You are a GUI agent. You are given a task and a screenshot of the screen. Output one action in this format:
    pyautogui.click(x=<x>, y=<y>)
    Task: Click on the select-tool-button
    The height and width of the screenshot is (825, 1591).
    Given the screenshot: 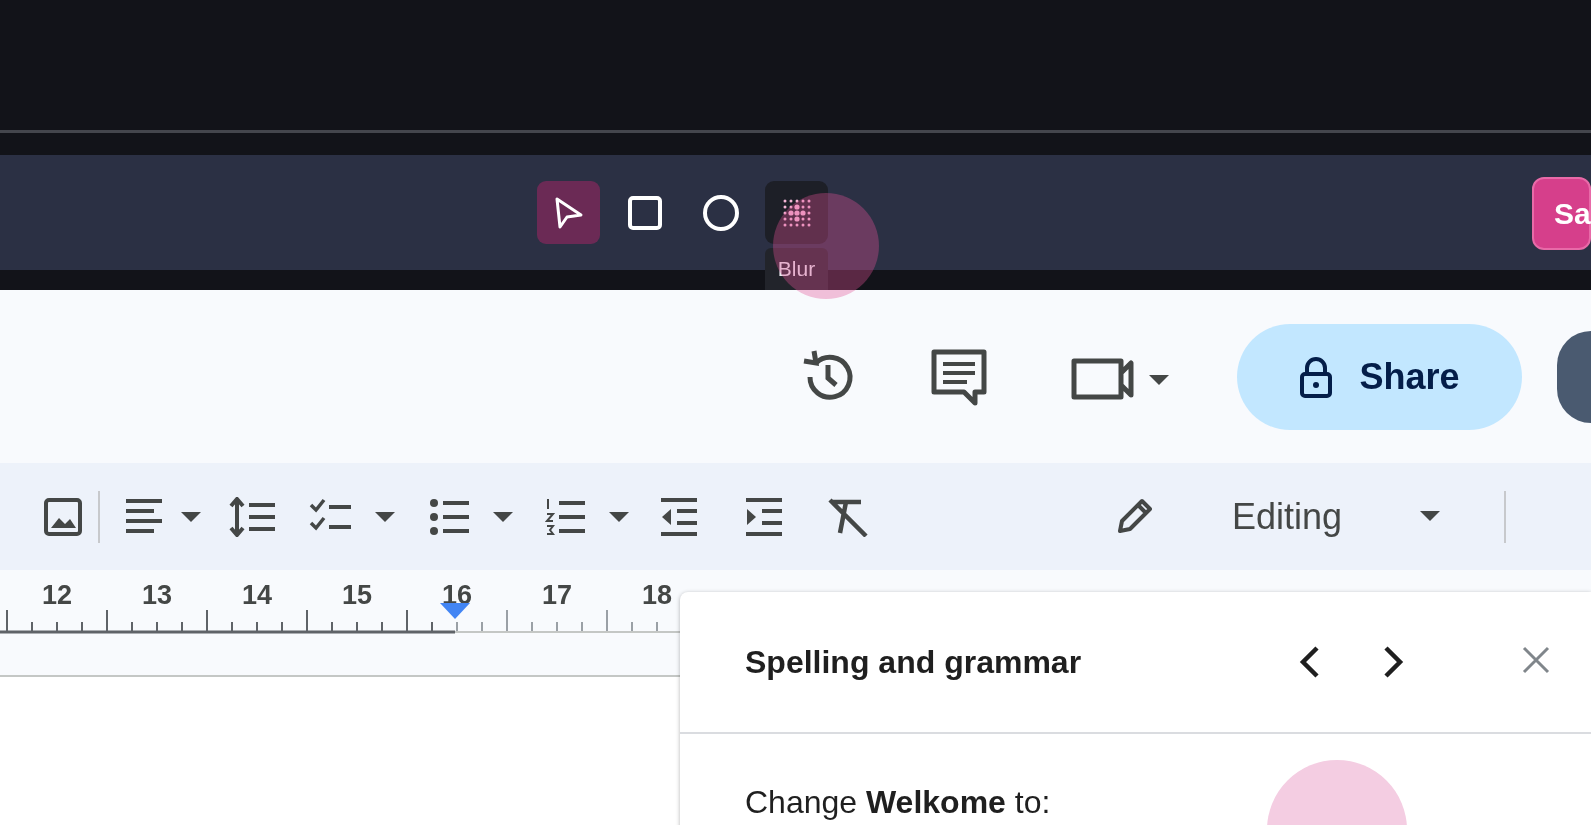 What is the action you would take?
    pyautogui.click(x=568, y=212)
    